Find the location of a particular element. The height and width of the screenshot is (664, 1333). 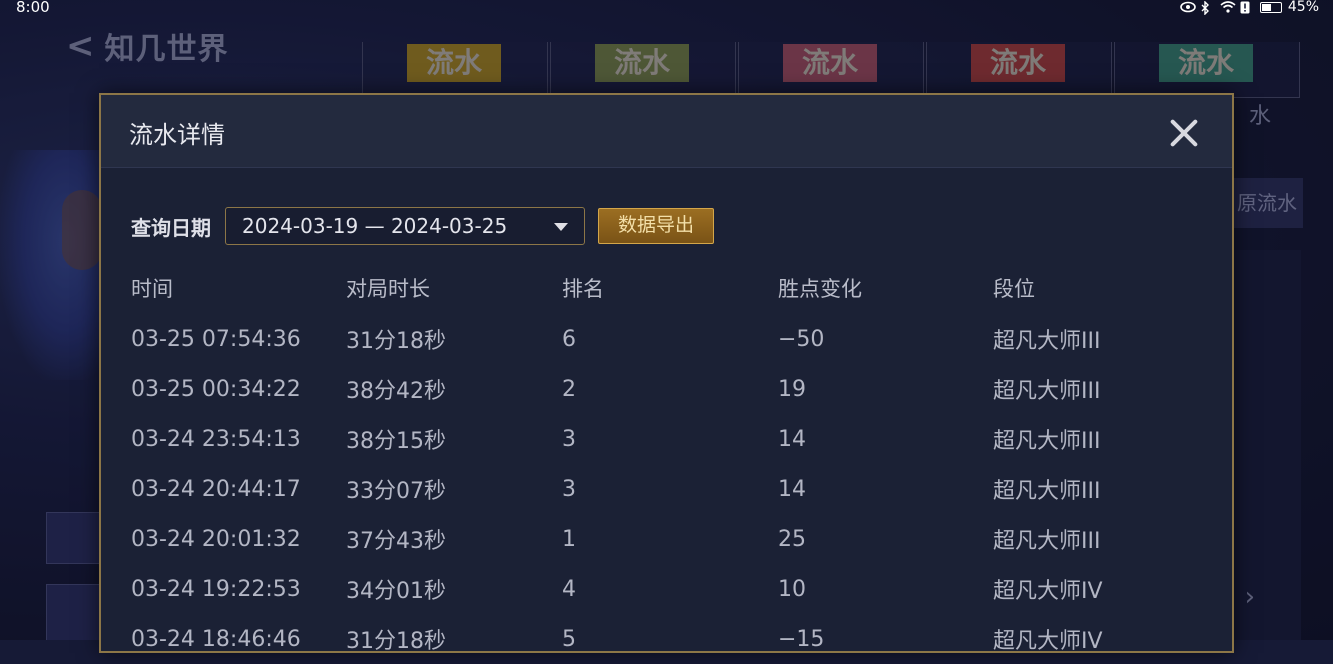

cell-rank: 6 is located at coordinates (569, 339).